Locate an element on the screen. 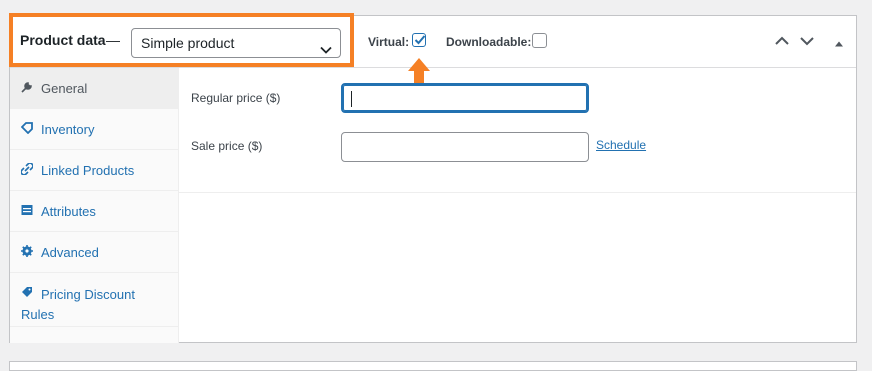 The width and height of the screenshot is (872, 371). tab-linked-products-label: Linked Products is located at coordinates (88, 170).